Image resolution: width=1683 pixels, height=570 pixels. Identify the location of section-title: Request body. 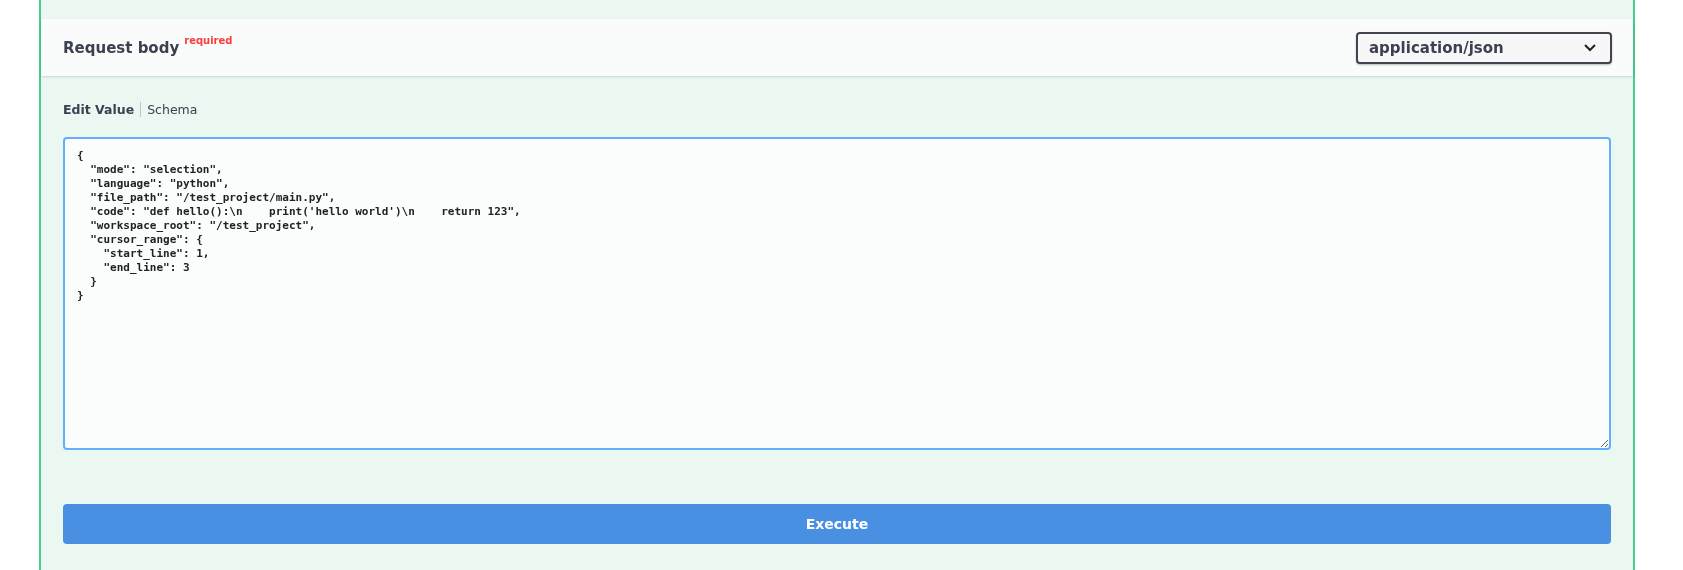
(121, 47).